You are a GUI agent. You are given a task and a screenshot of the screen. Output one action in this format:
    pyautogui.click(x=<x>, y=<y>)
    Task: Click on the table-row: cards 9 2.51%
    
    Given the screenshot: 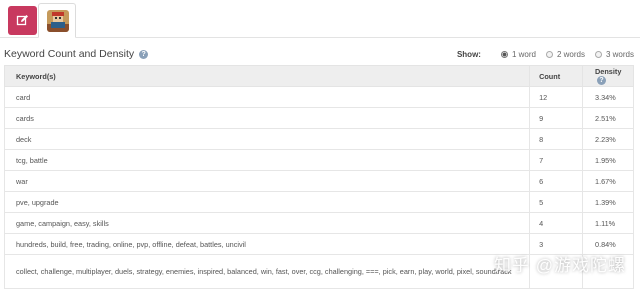 What is the action you would take?
    pyautogui.click(x=318, y=118)
    